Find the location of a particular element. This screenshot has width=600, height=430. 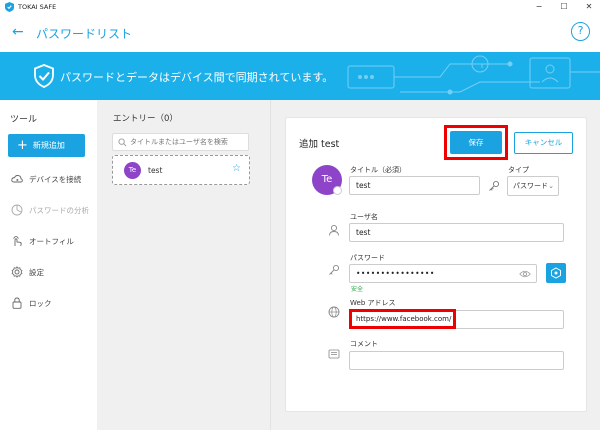

title-label: タイトル（必須） is located at coordinates (378, 170).